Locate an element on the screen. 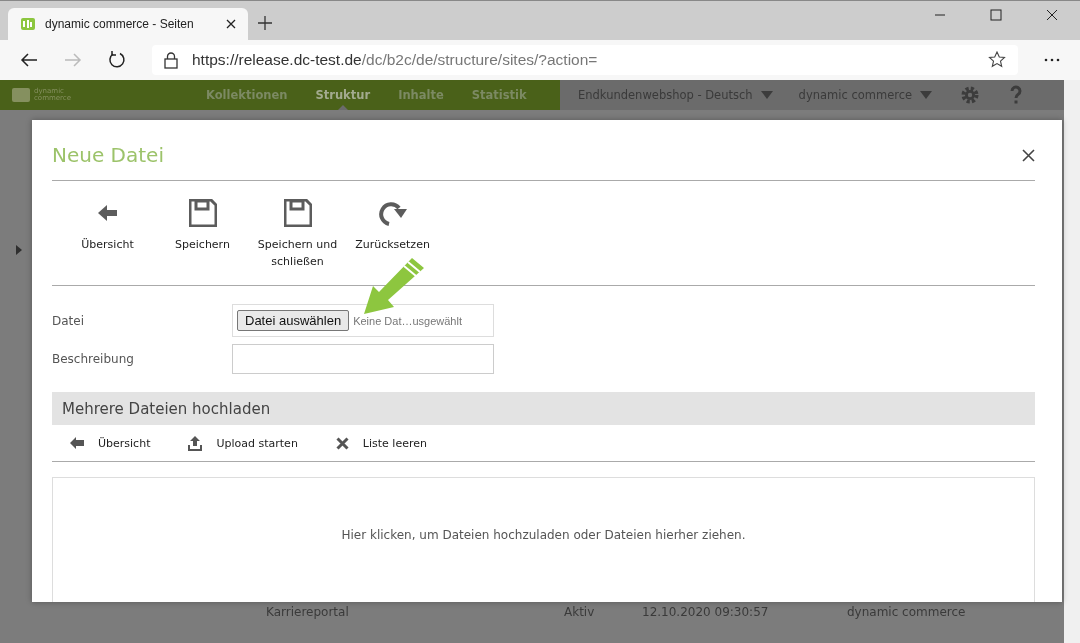 Image resolution: width=1080 pixels, height=643 pixels. field-label: Beschreibung is located at coordinates (93, 359).